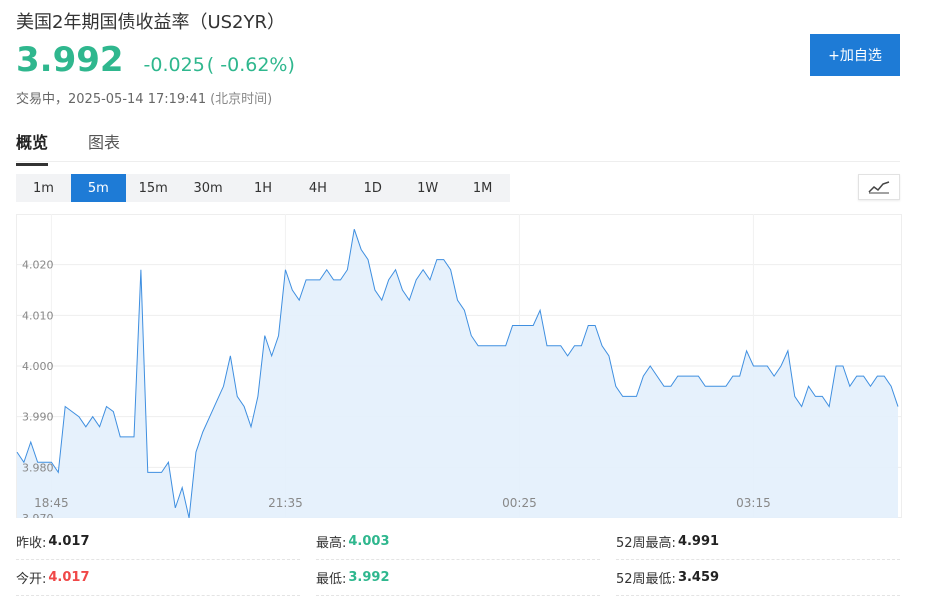  I want to click on y-tick-label: 4.010, so click(38, 315).